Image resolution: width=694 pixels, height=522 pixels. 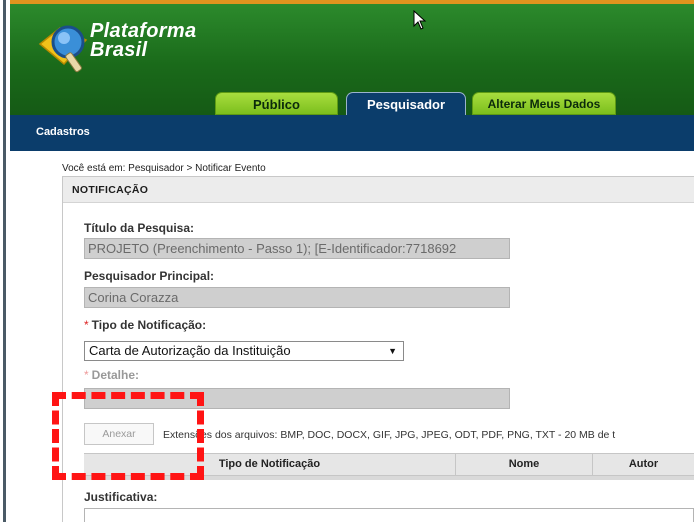 What do you see at coordinates (149, 325) in the screenshot?
I see `tipo-notificacao-label-text: Tipo de Notificação:` at bounding box center [149, 325].